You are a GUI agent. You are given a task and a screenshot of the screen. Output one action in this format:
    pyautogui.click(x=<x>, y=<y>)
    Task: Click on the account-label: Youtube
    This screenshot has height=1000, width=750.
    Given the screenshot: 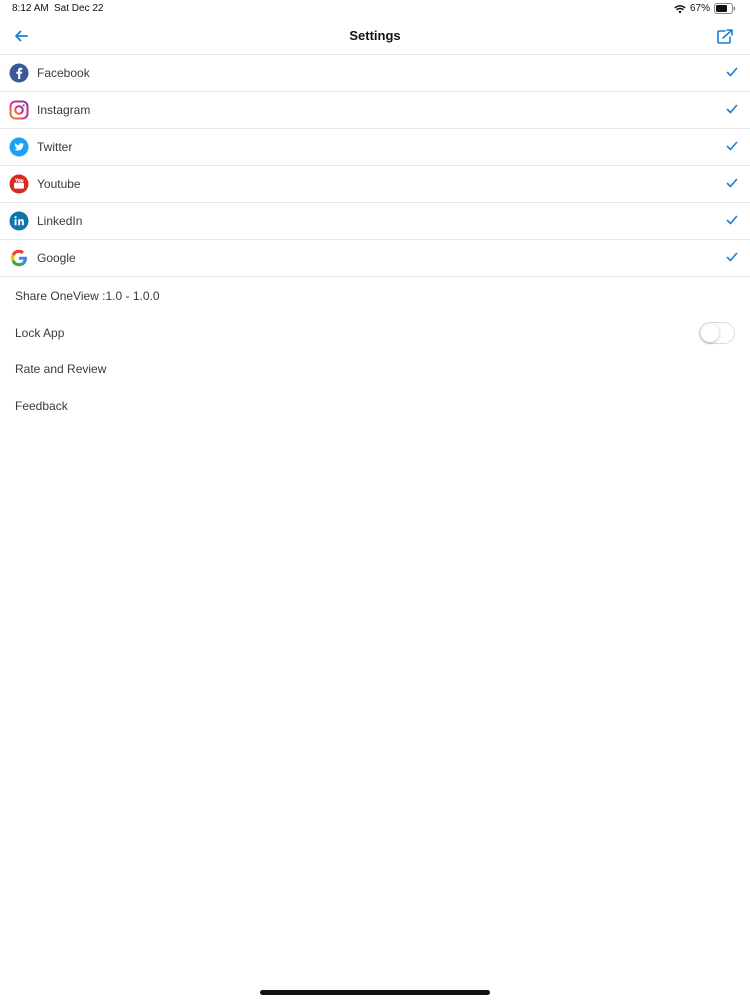 What is the action you would take?
    pyautogui.click(x=59, y=184)
    